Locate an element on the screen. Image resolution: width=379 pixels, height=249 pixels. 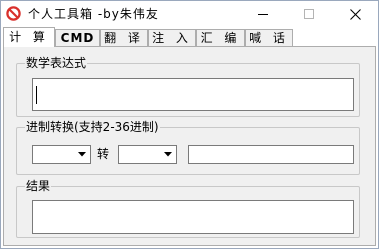
converted-value-field is located at coordinates (271, 154).